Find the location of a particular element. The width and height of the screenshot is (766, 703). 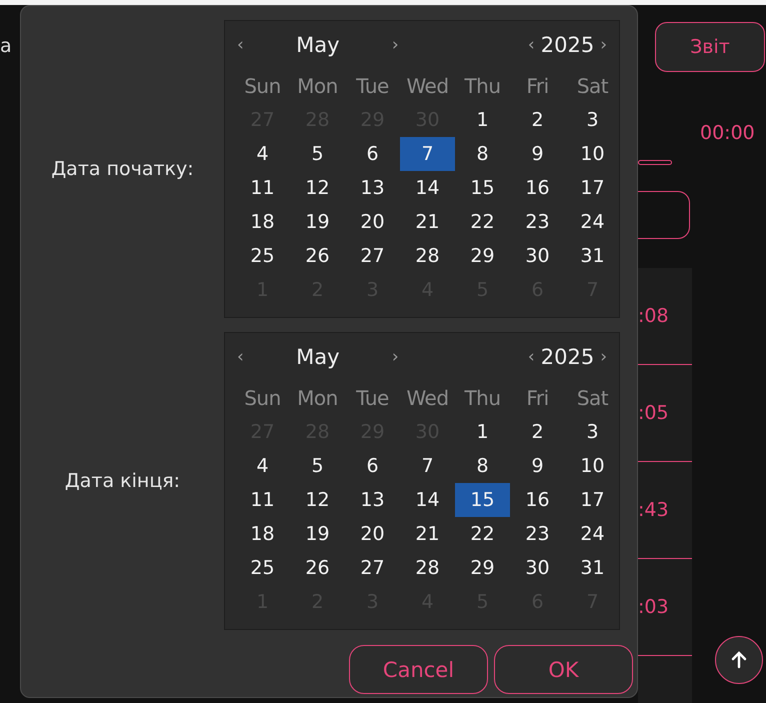

time-text: :08 is located at coordinates (653, 316).